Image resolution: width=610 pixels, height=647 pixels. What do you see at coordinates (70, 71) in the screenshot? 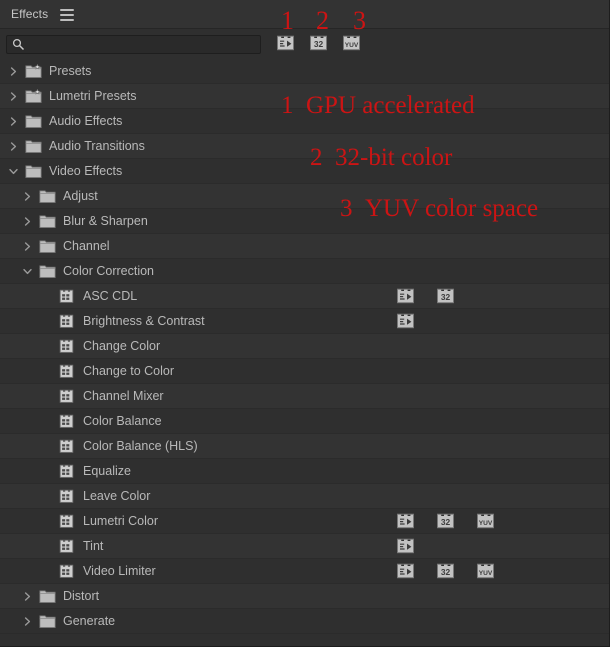
I see `item-label: Presets` at bounding box center [70, 71].